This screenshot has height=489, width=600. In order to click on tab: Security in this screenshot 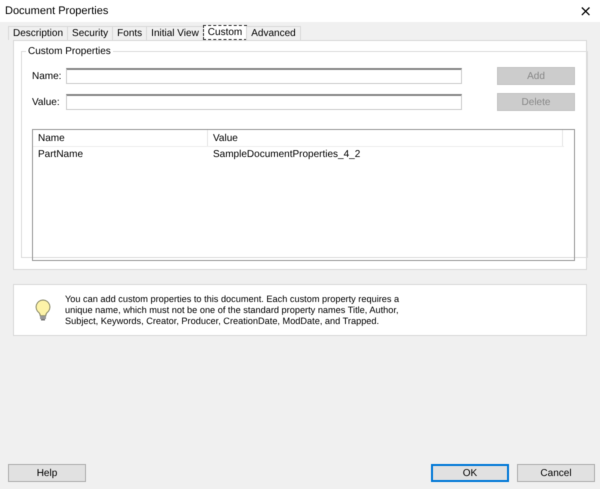, I will do `click(90, 33)`.